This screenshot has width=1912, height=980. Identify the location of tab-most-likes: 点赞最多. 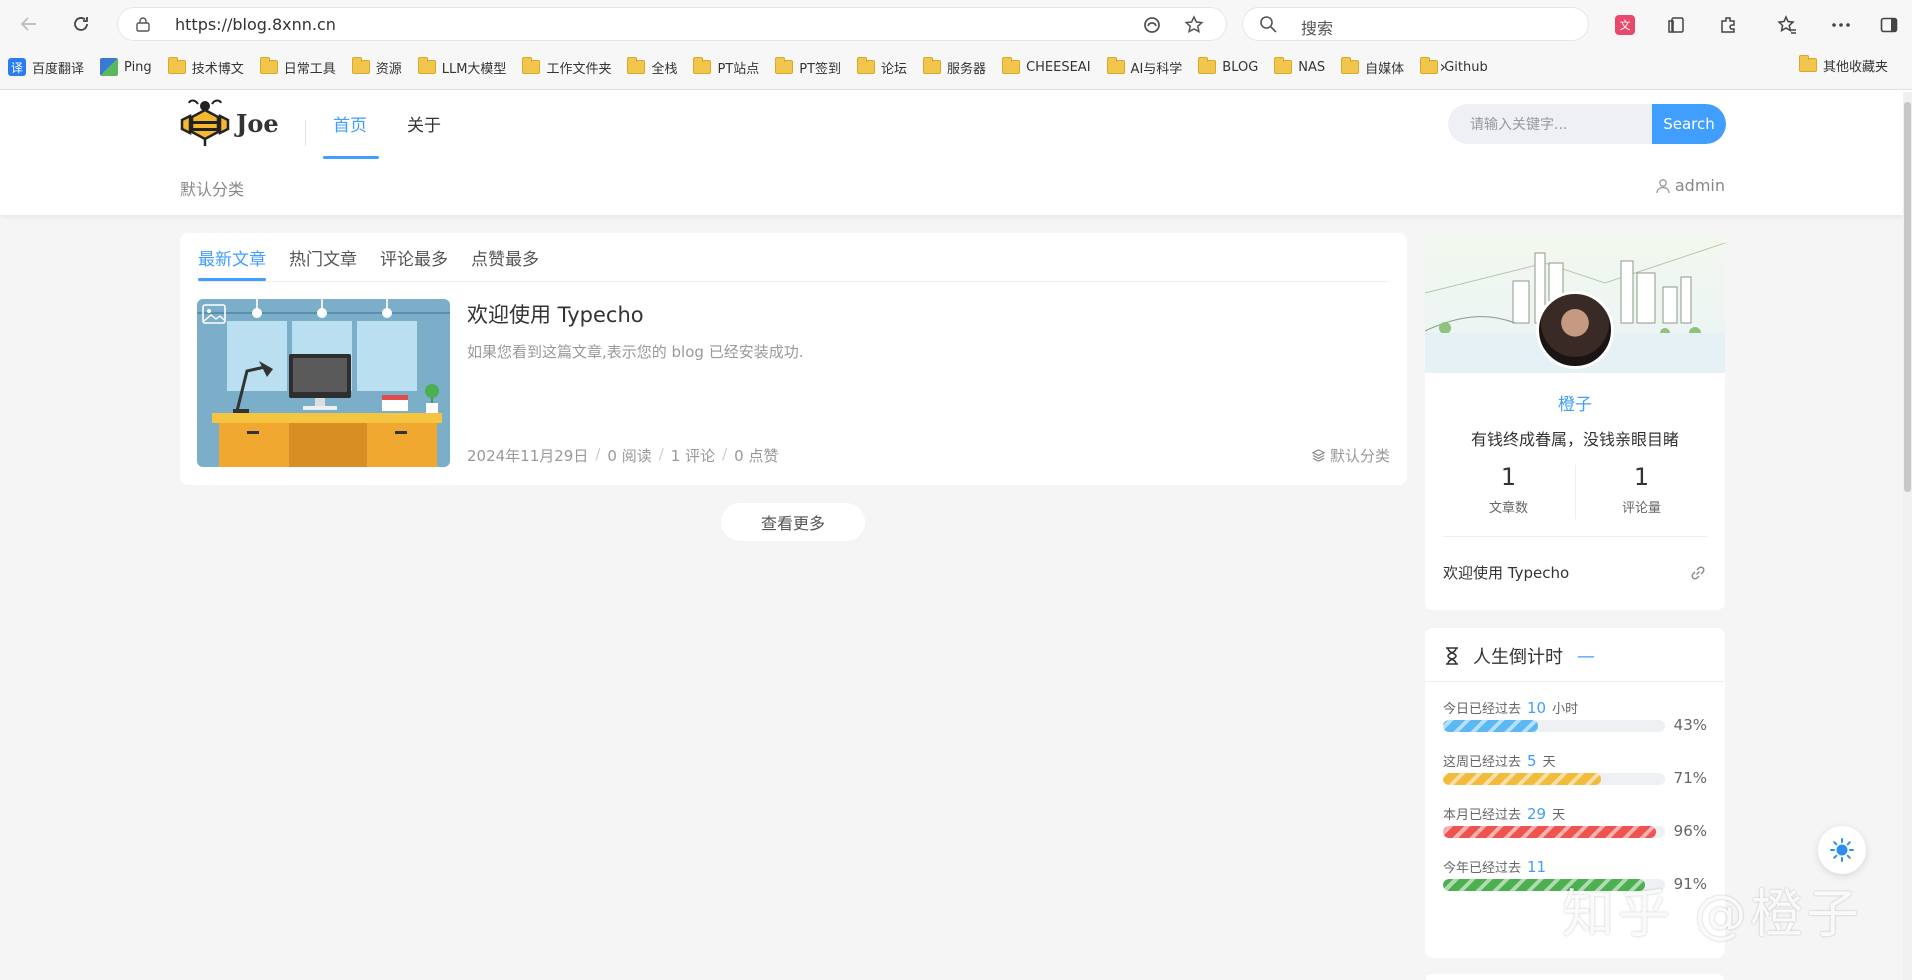
(505, 257).